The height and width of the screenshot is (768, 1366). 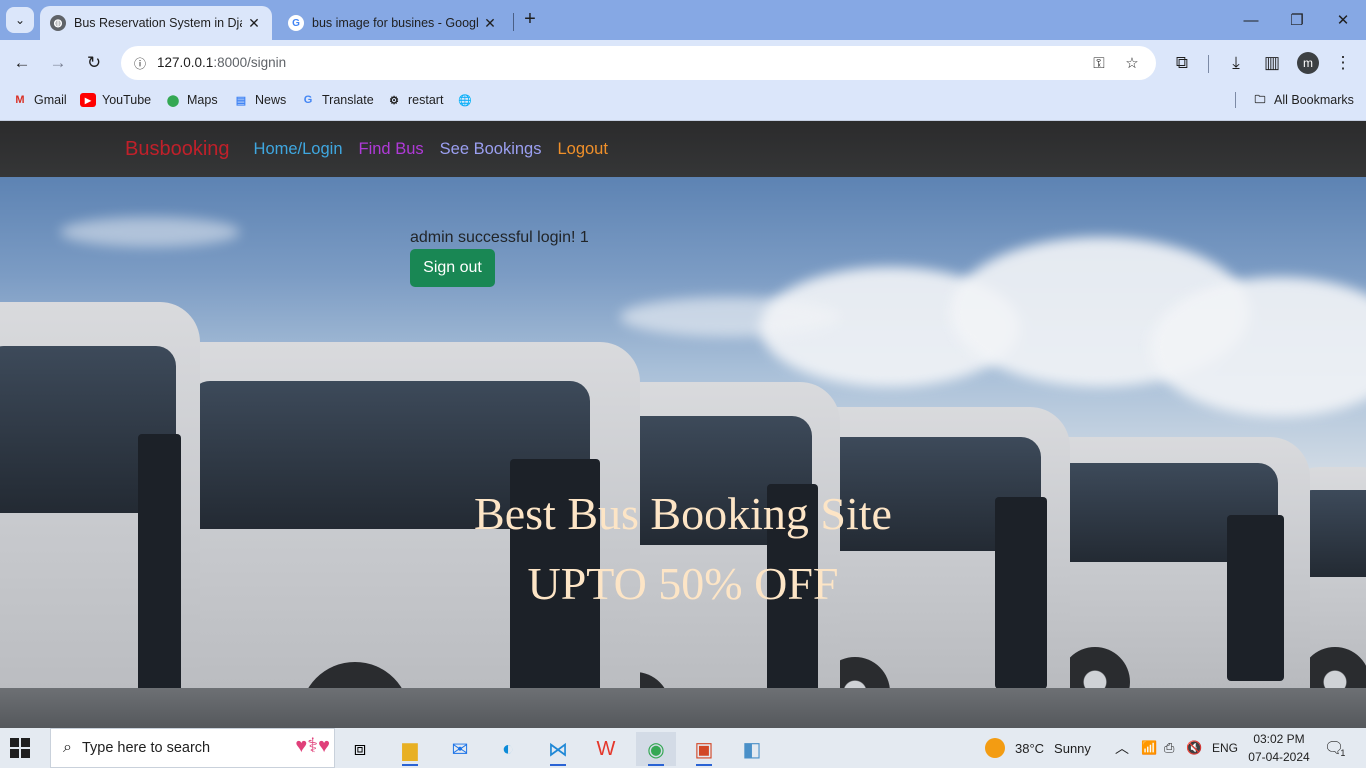 What do you see at coordinates (39, 100) in the screenshot?
I see `bookmark-gmail: M Gmail` at bounding box center [39, 100].